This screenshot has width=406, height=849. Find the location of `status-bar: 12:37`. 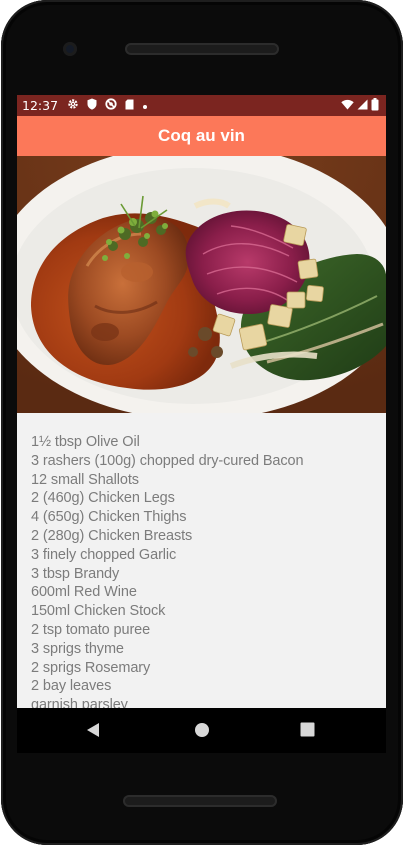

status-bar: 12:37 is located at coordinates (201, 105).